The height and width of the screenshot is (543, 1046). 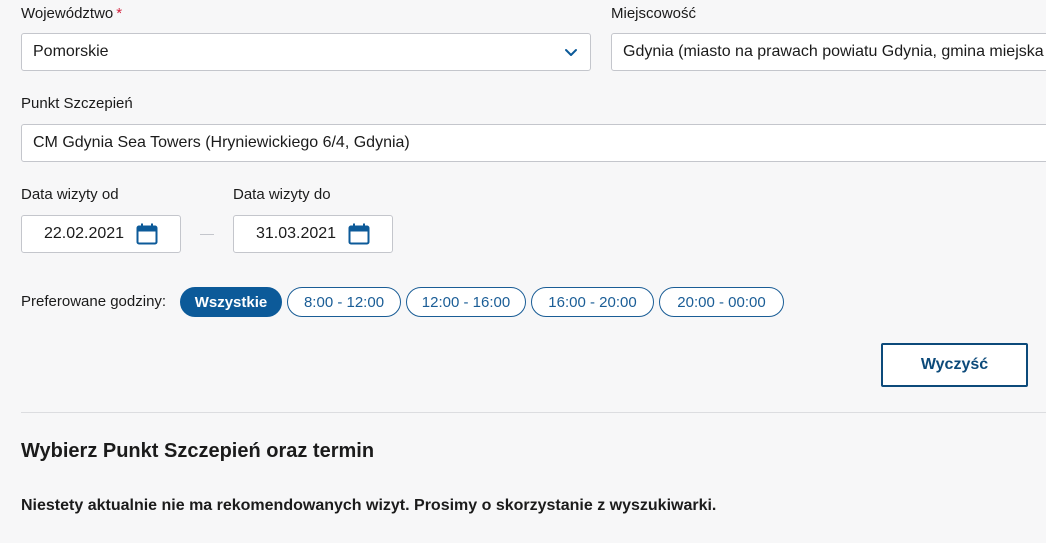 I want to click on voivodeship-label: Województwo *, so click(x=71, y=13).